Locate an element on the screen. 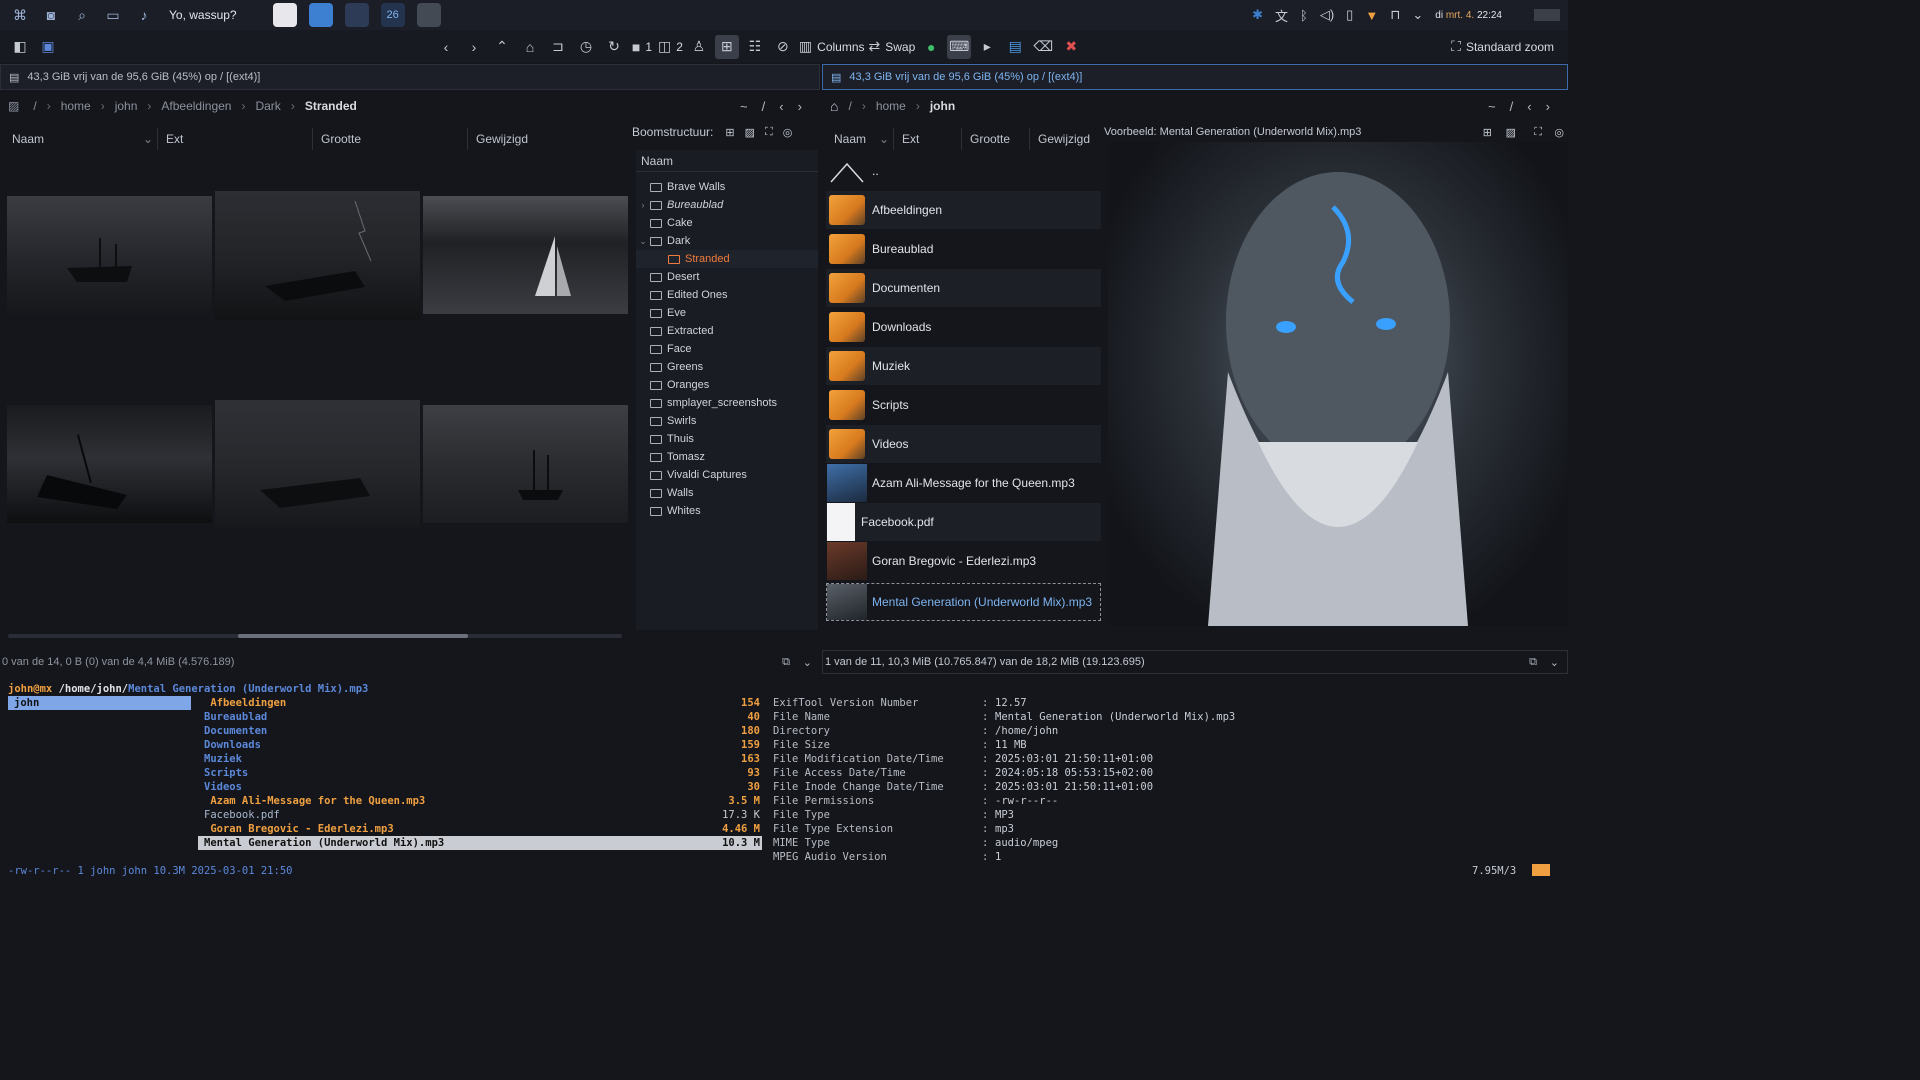 This screenshot has height=1080, width=1920. dual-pane-button: ◫ 2 is located at coordinates (670, 47).